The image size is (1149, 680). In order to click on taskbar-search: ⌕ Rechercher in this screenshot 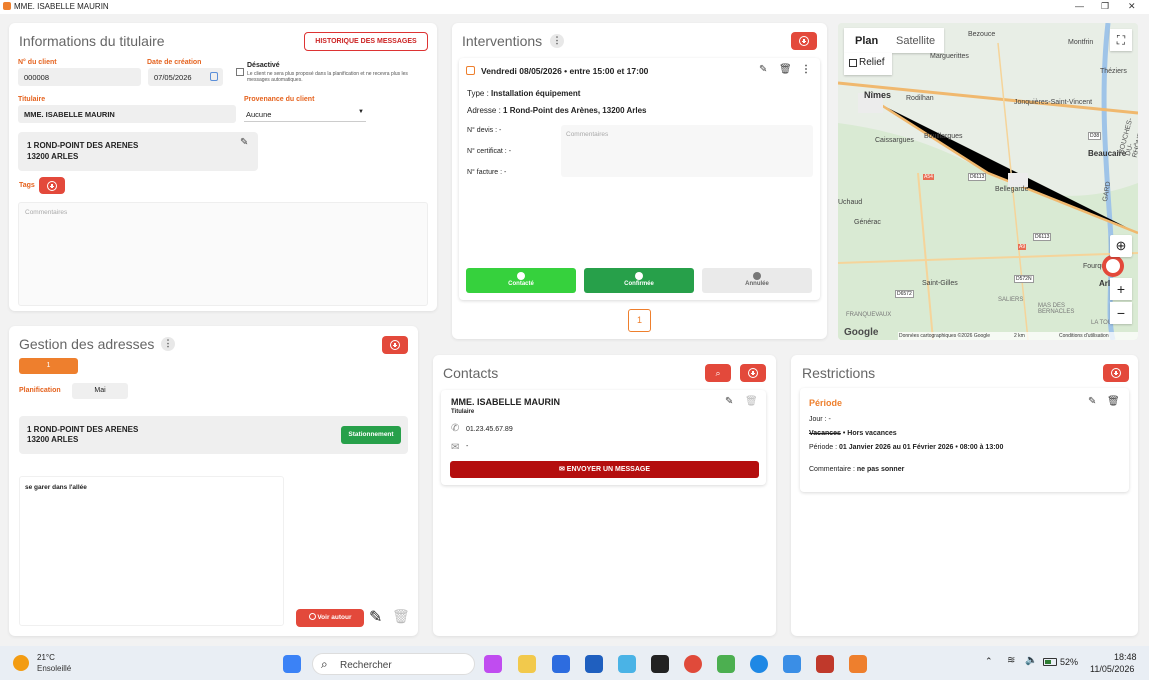, I will do `click(393, 664)`.